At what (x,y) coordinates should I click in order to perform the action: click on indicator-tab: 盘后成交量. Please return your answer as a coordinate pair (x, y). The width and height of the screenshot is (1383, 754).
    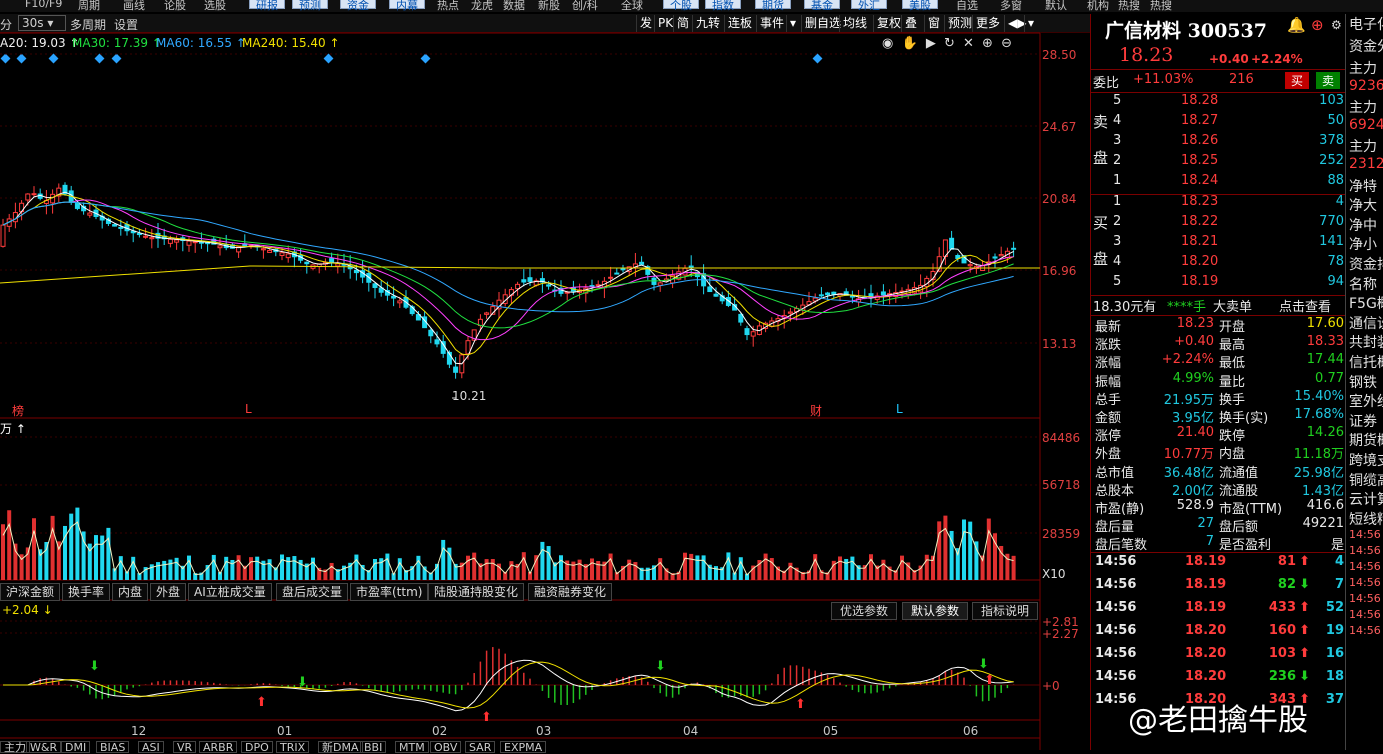
    Looking at the image, I should click on (312, 592).